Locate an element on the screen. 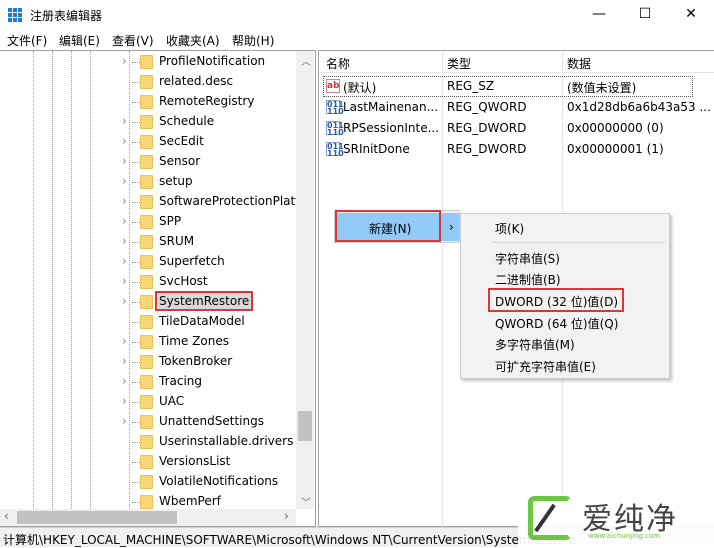  tree-vertical-scrollbar: ︿ ﹀ is located at coordinates (305, 280).